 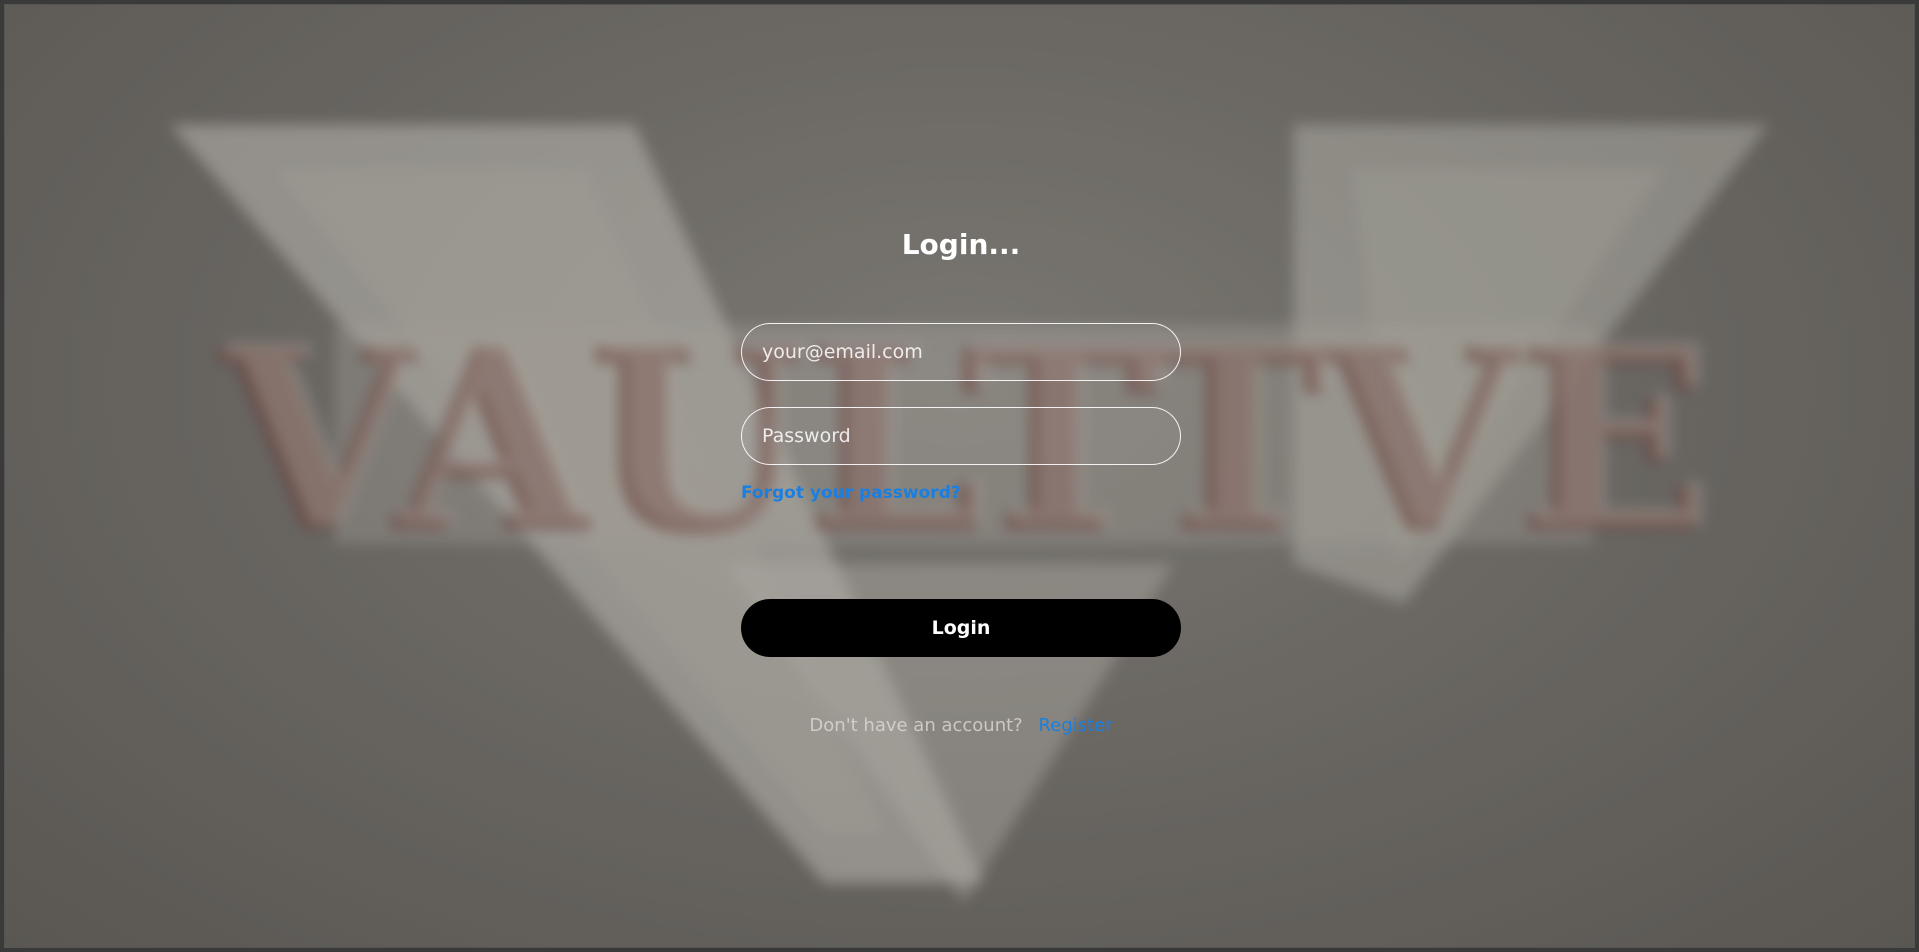 What do you see at coordinates (961, 436) in the screenshot?
I see `password-field` at bounding box center [961, 436].